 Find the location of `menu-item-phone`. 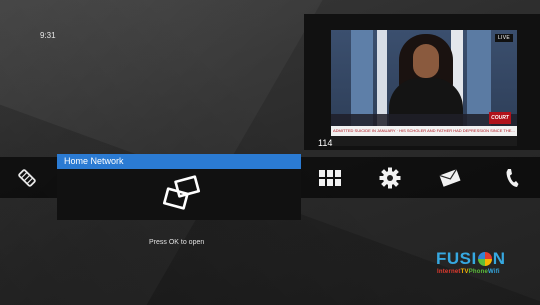

menu-item-phone is located at coordinates (512, 177).